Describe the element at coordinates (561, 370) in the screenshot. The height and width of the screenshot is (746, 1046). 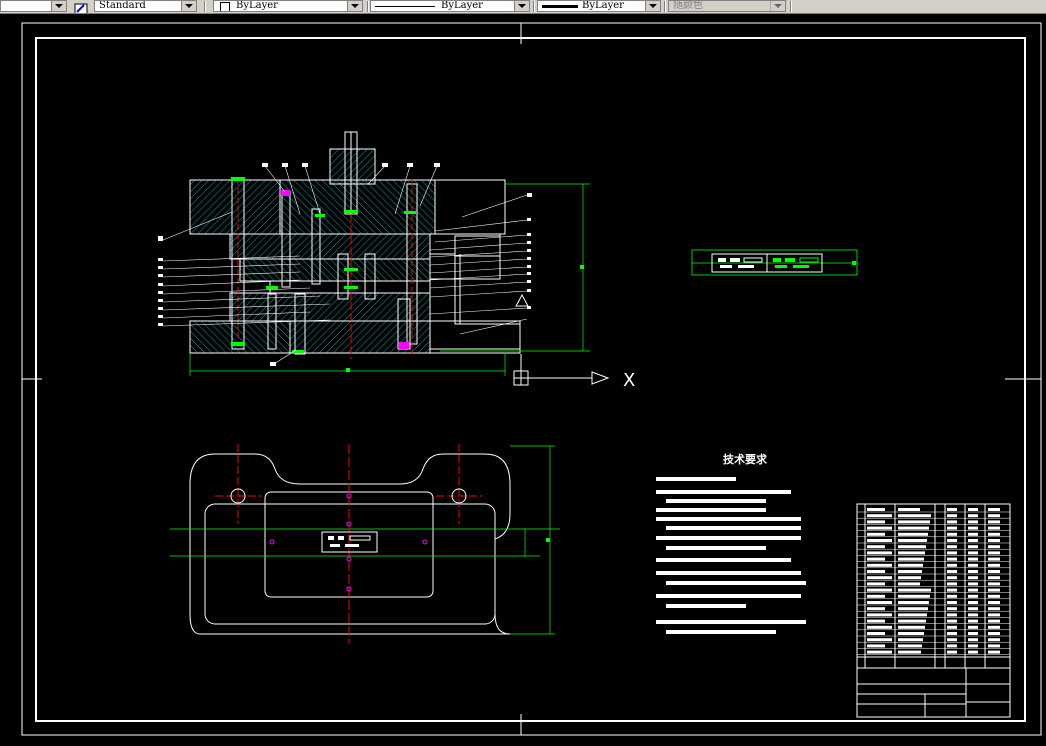
I see `ucs-icon` at that location.